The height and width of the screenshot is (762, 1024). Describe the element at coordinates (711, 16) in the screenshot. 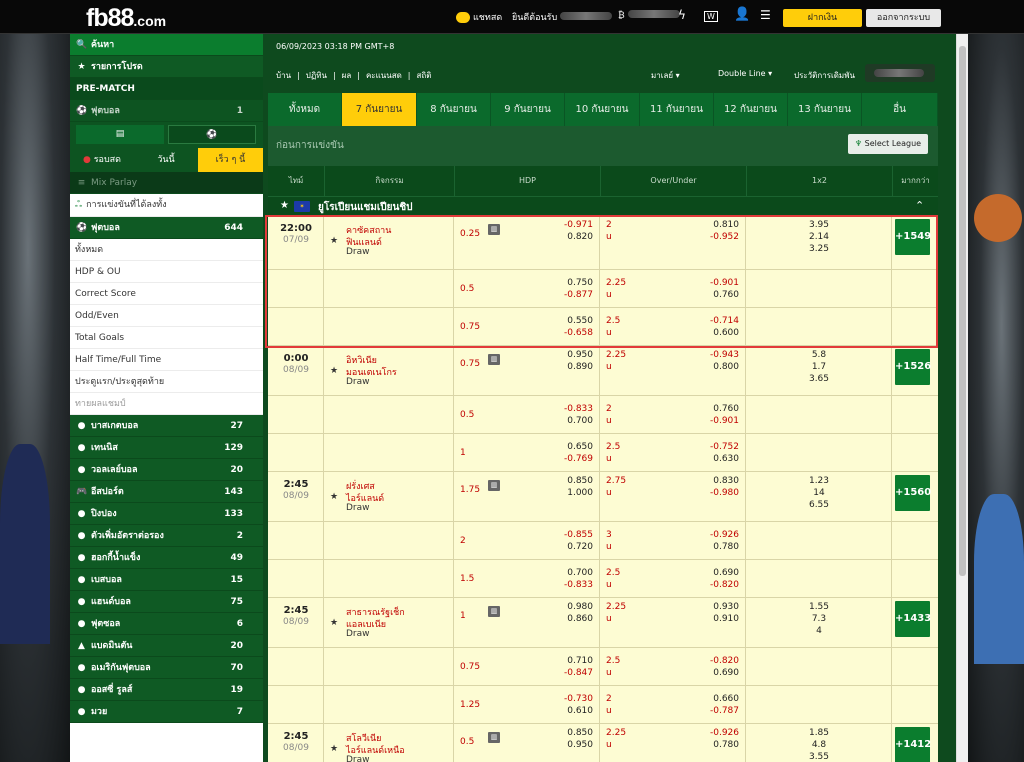

I see `ticket-icon: W` at that location.